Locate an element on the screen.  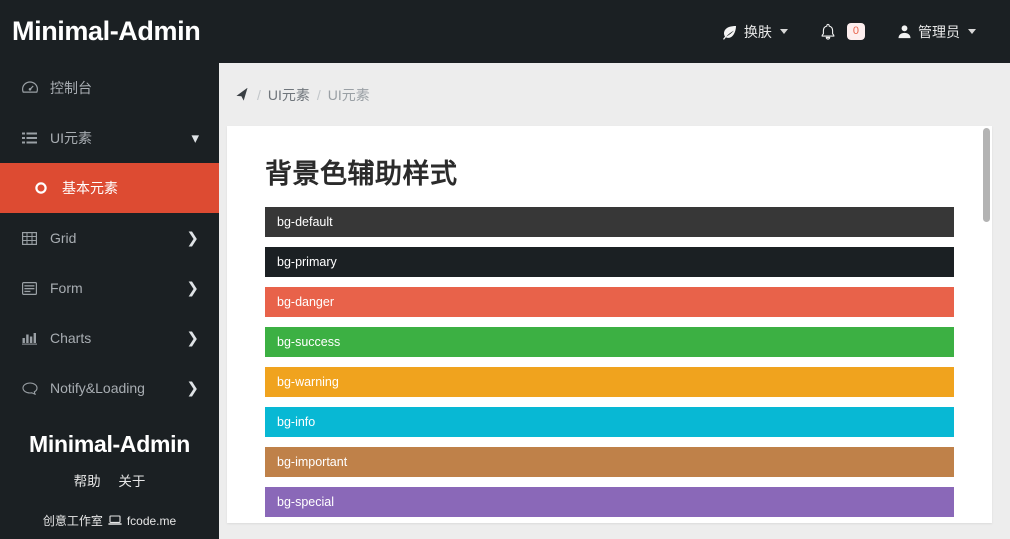
footer-link-help: 帮助 is located at coordinates (87, 481).